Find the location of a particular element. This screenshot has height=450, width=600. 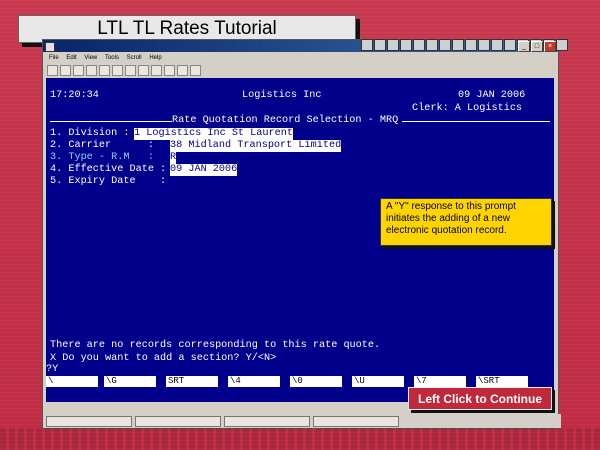

help-icon is located at coordinates (195, 70).